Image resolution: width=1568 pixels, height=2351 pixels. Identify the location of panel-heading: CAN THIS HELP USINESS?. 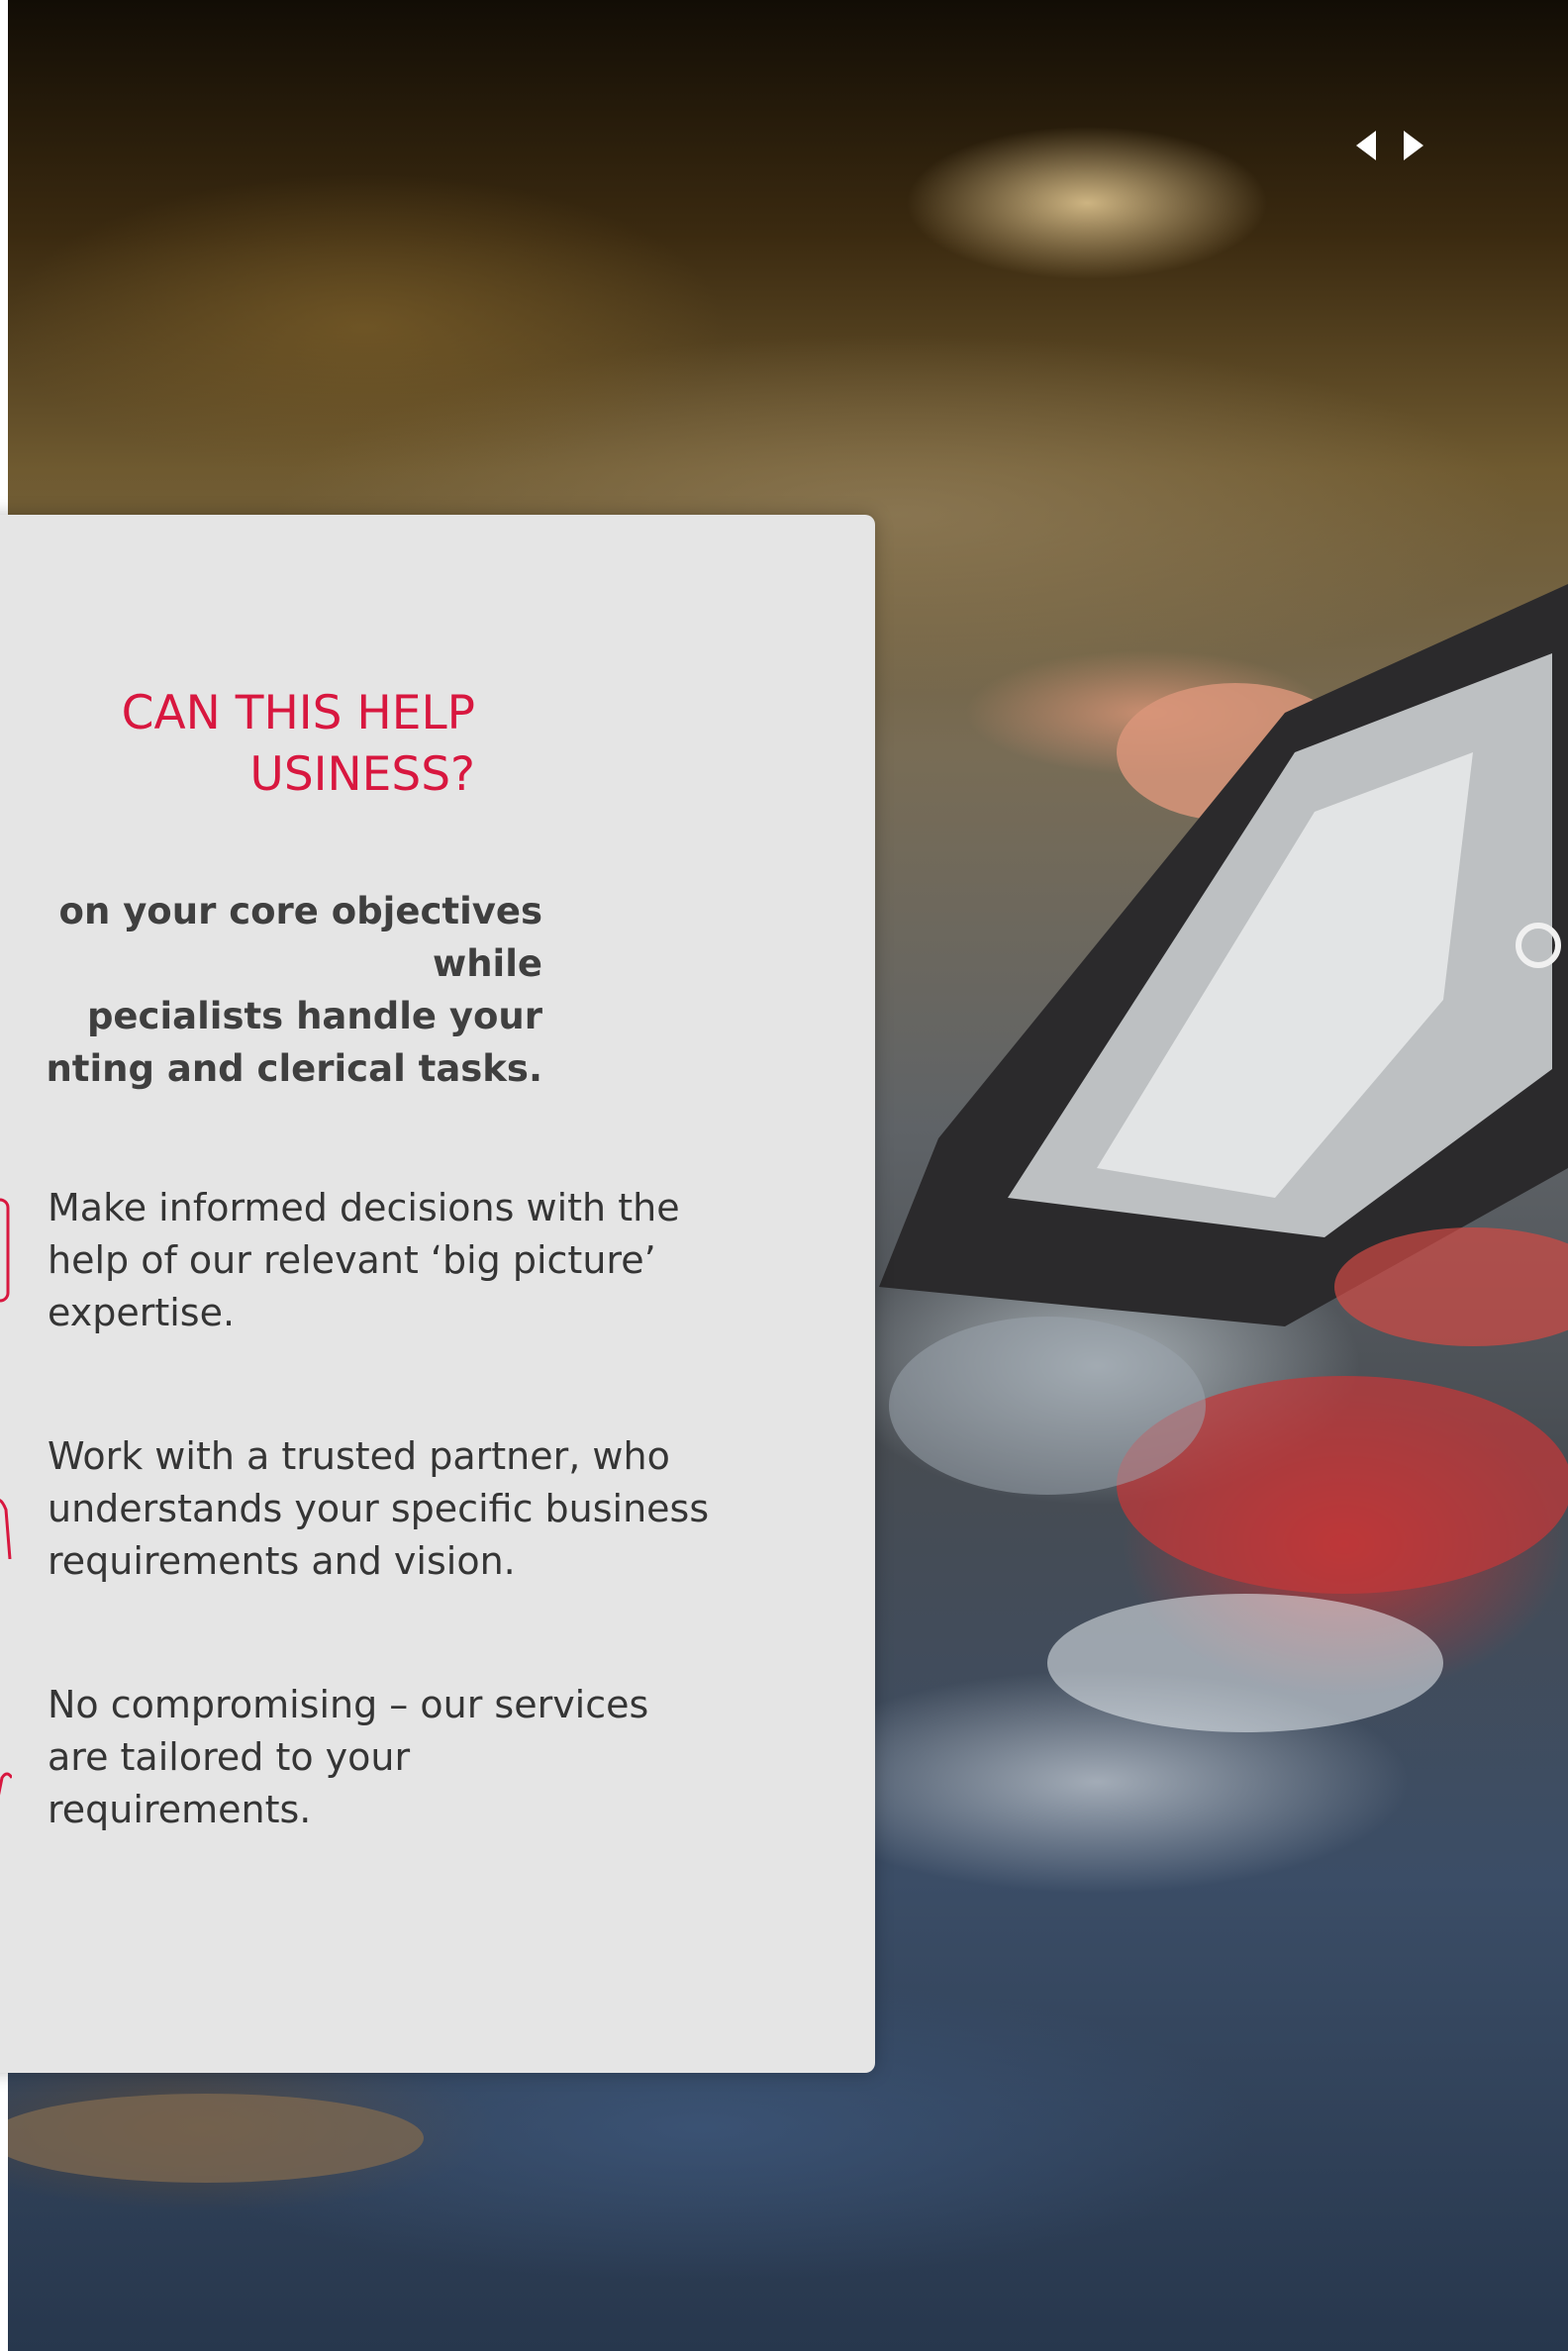
(298, 744).